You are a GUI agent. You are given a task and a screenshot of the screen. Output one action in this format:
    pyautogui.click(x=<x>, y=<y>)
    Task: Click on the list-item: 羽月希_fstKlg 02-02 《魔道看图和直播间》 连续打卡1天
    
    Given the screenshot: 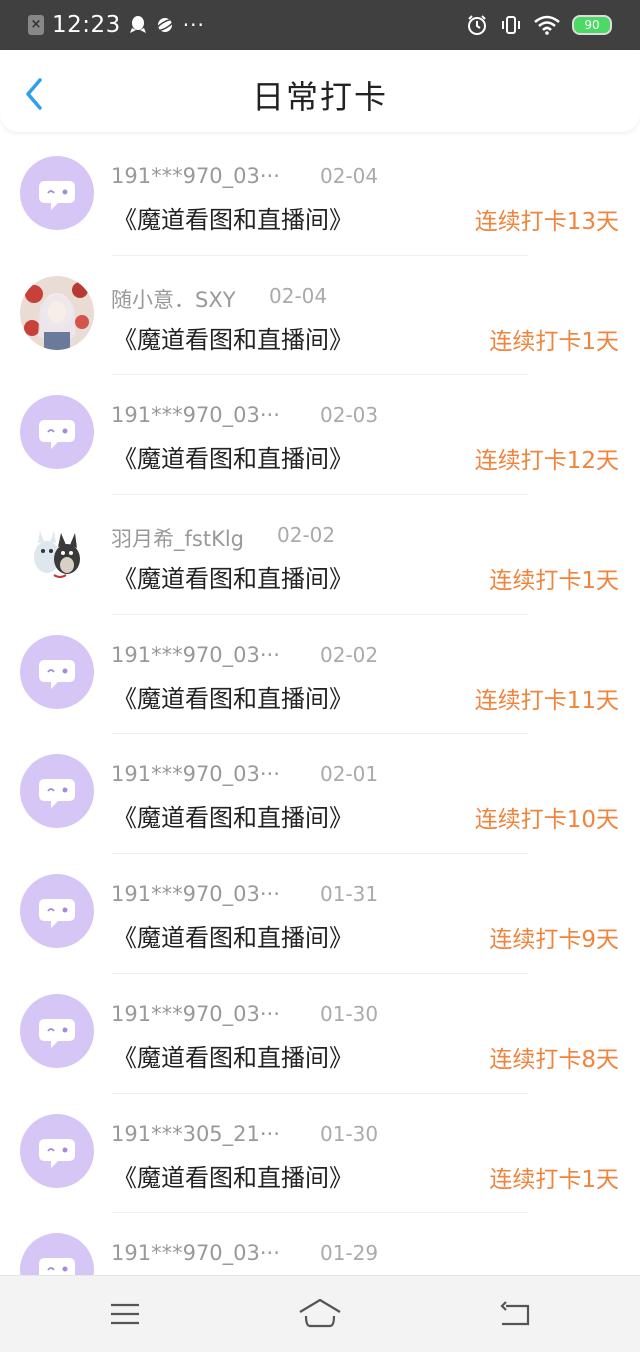 What is the action you would take?
    pyautogui.click(x=320, y=555)
    